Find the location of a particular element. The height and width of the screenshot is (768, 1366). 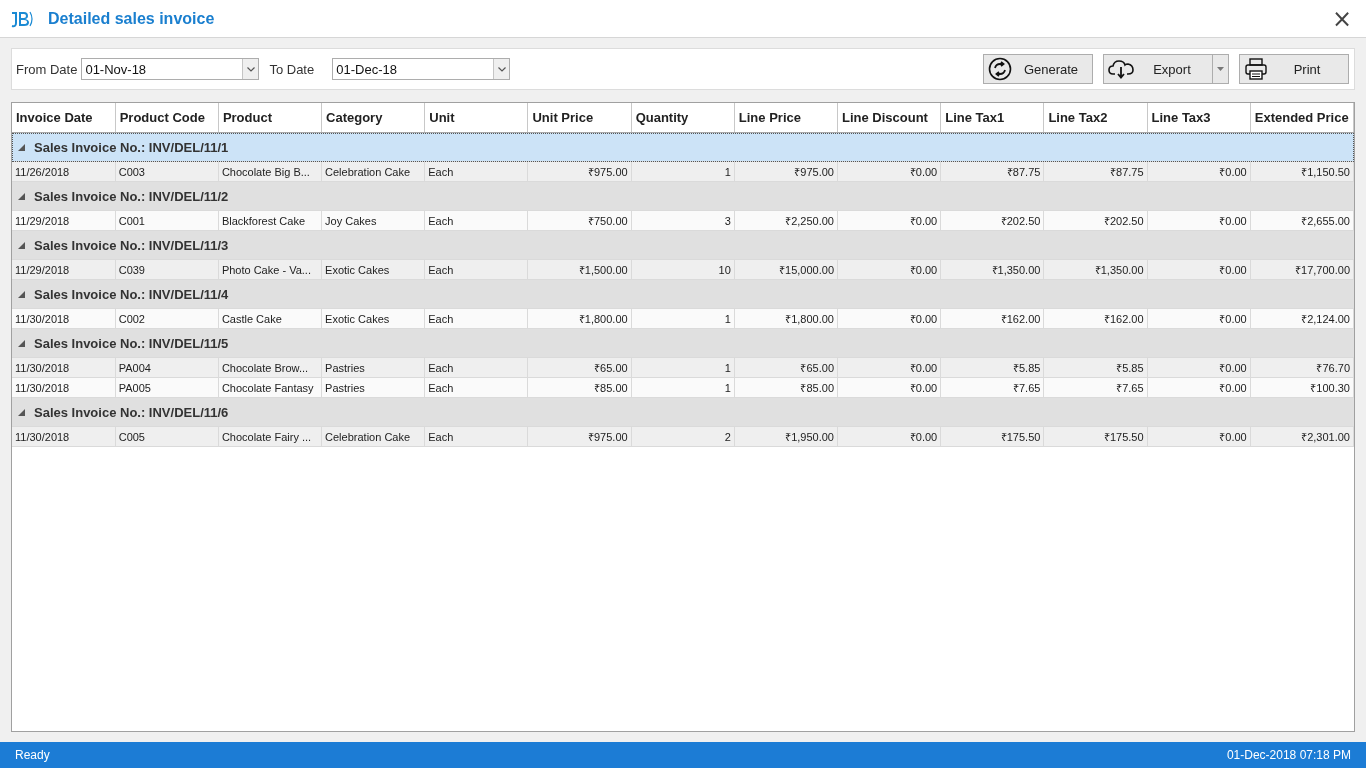

table-cell: 11/26/2018 is located at coordinates (64, 171).